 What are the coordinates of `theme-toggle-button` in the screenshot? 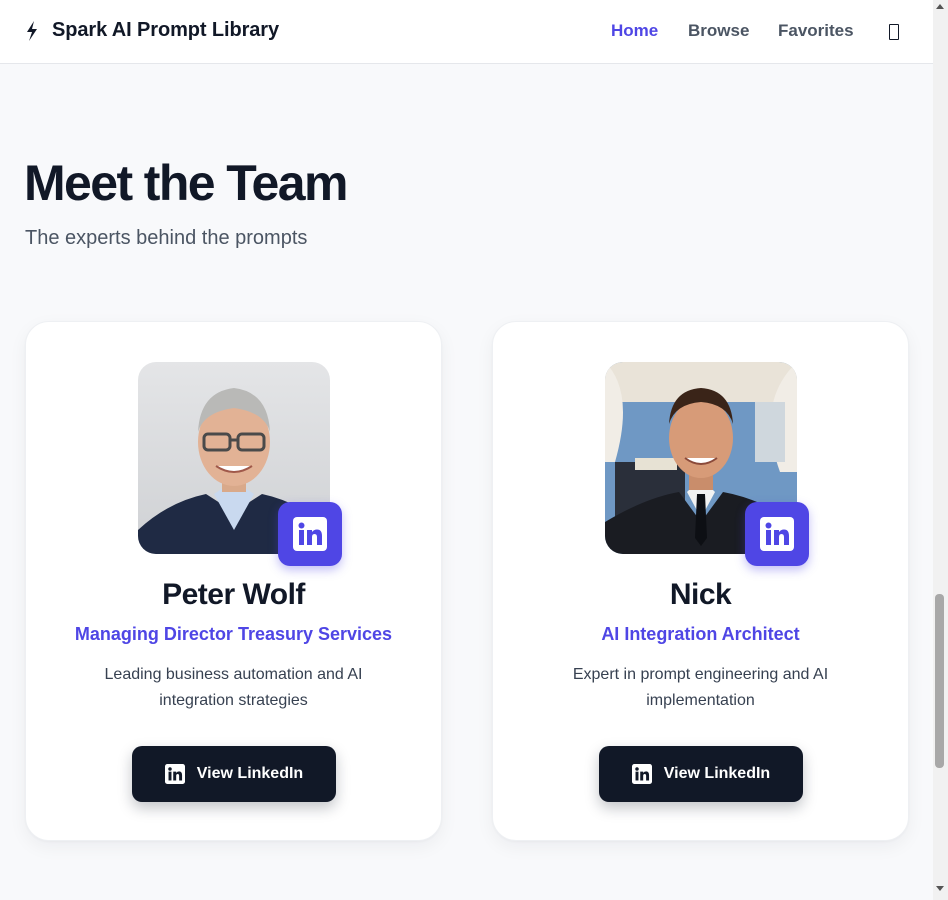 It's located at (894, 32).